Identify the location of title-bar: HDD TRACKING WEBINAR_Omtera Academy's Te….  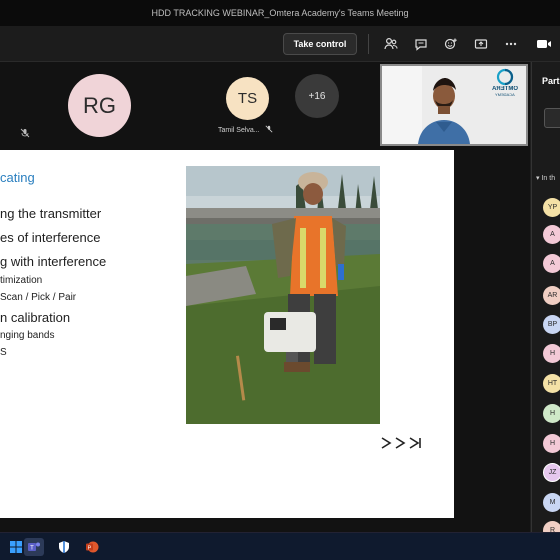
(280, 13).